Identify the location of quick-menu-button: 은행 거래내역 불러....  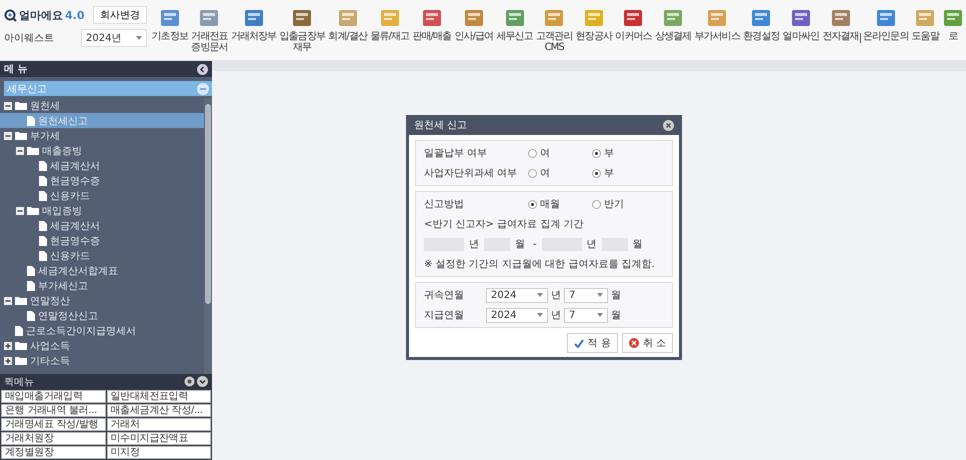
(53, 410).